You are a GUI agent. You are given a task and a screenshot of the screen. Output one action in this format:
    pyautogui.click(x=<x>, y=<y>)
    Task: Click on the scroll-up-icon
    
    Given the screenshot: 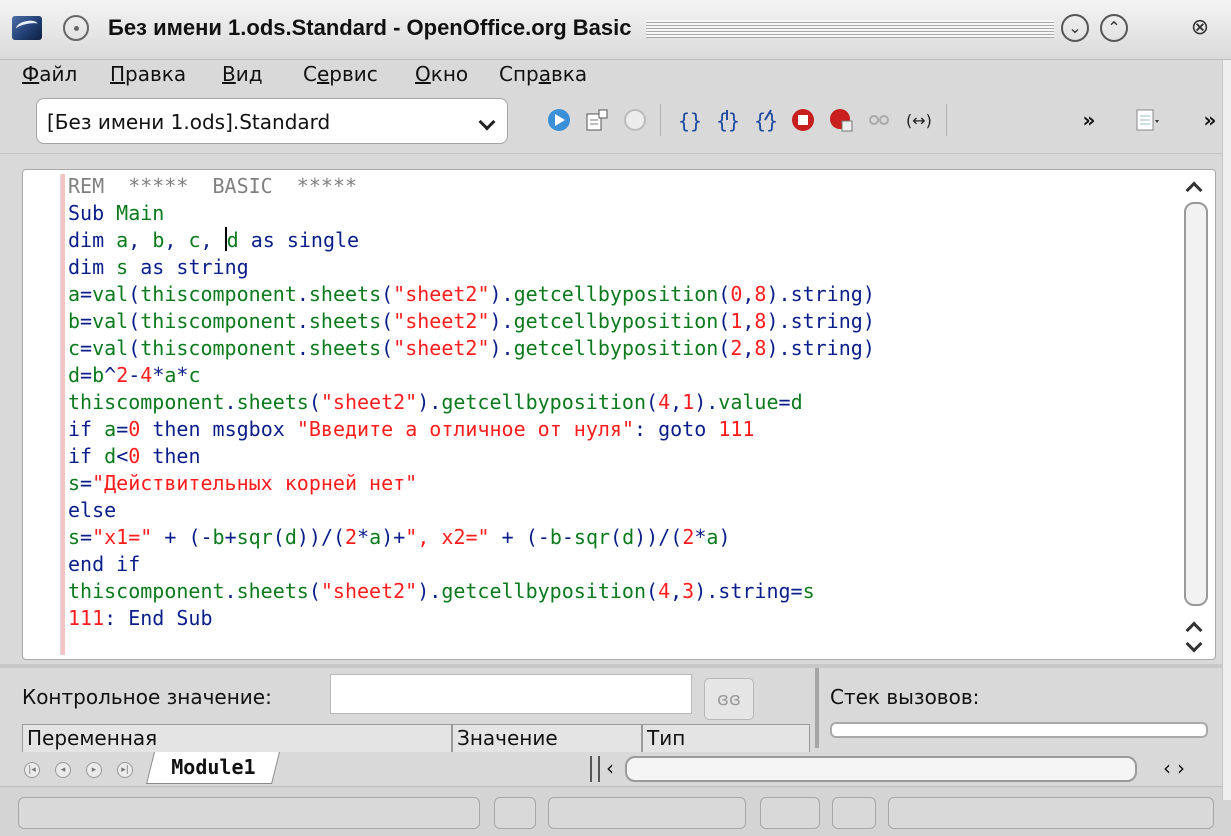 What is the action you would take?
    pyautogui.click(x=1194, y=190)
    